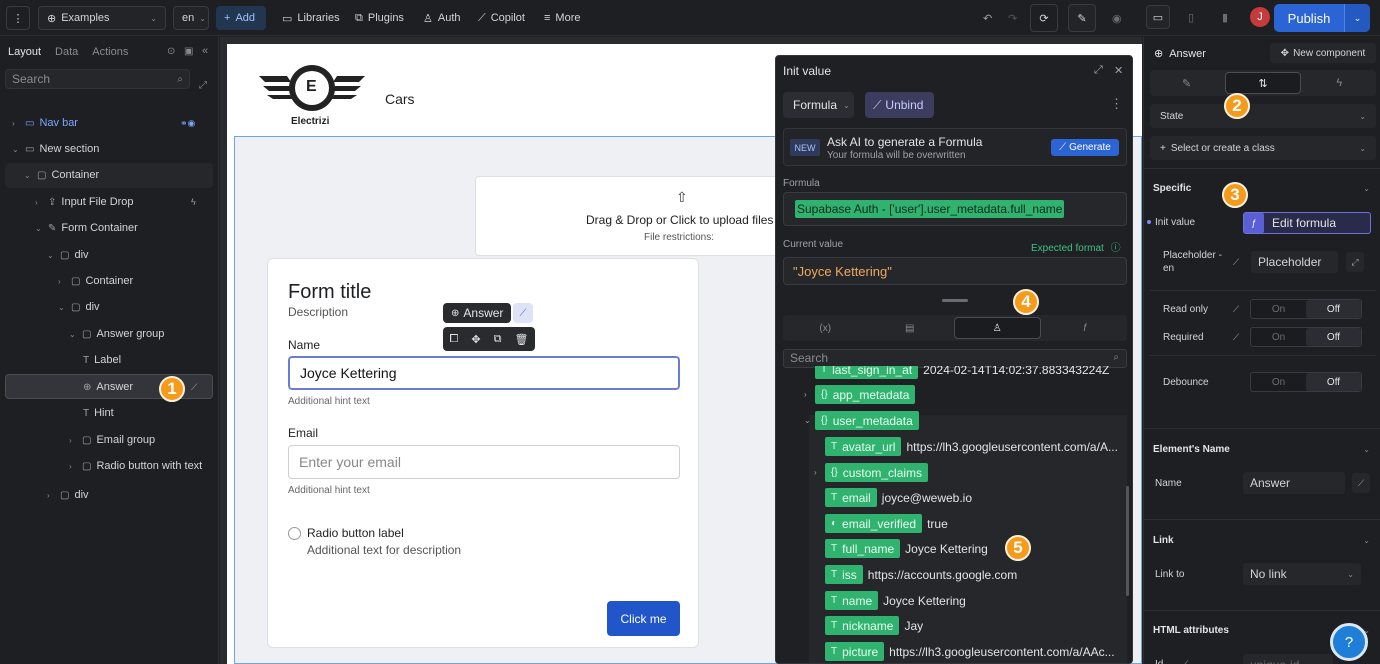 The width and height of the screenshot is (1380, 664). Describe the element at coordinates (997, 328) in the screenshot. I see `user-icon: ♙` at that location.